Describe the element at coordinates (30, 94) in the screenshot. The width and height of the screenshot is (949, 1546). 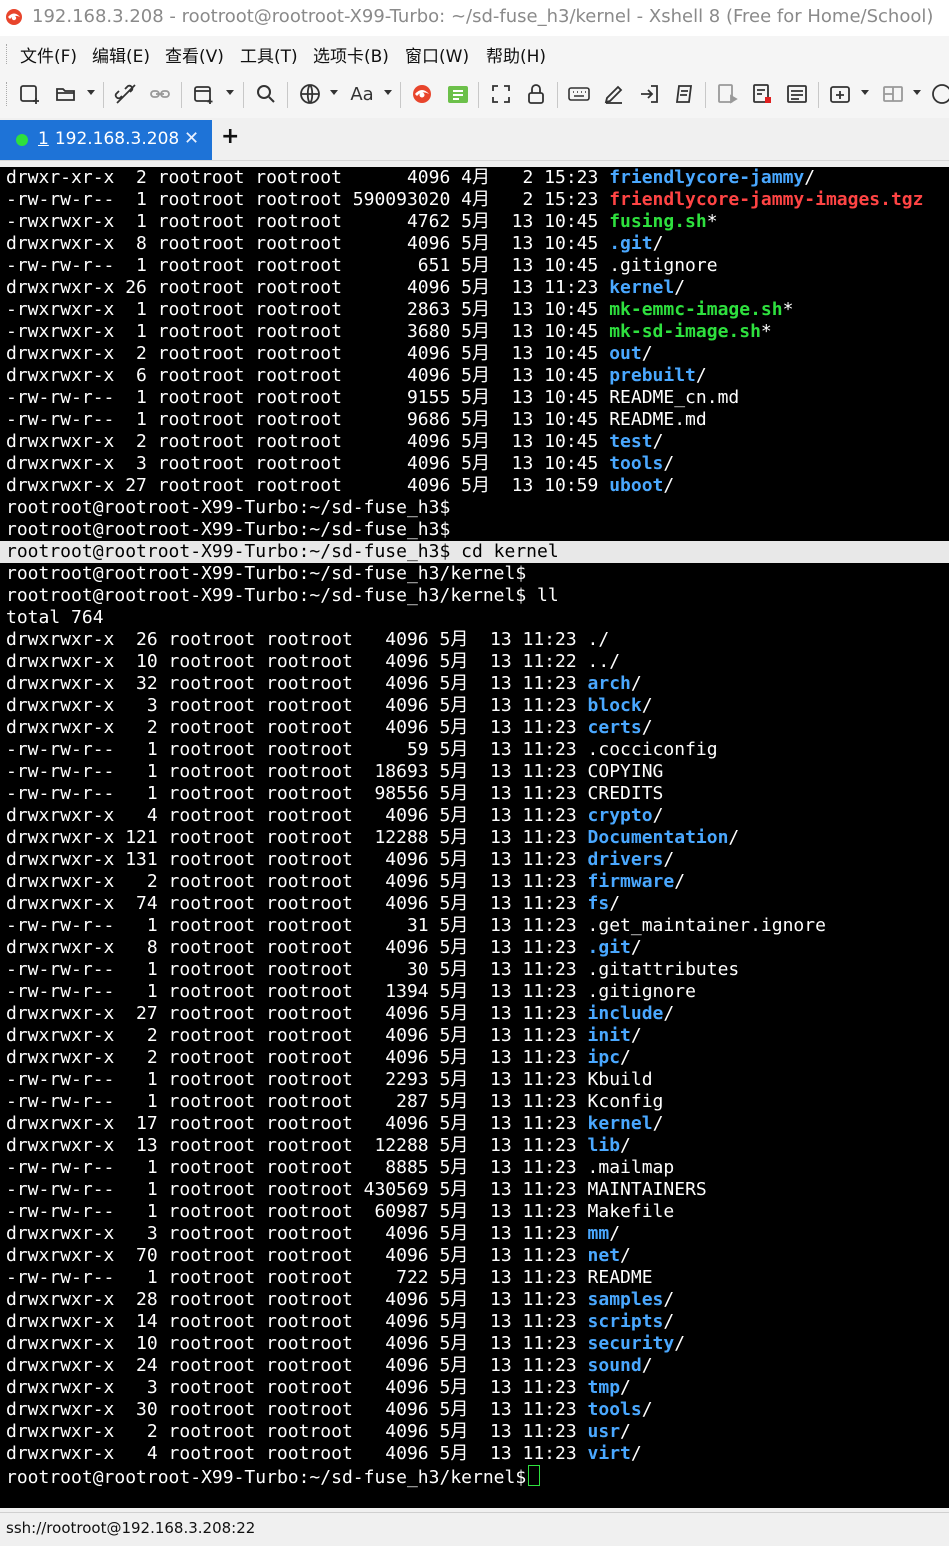
I see `new-session-icon` at that location.